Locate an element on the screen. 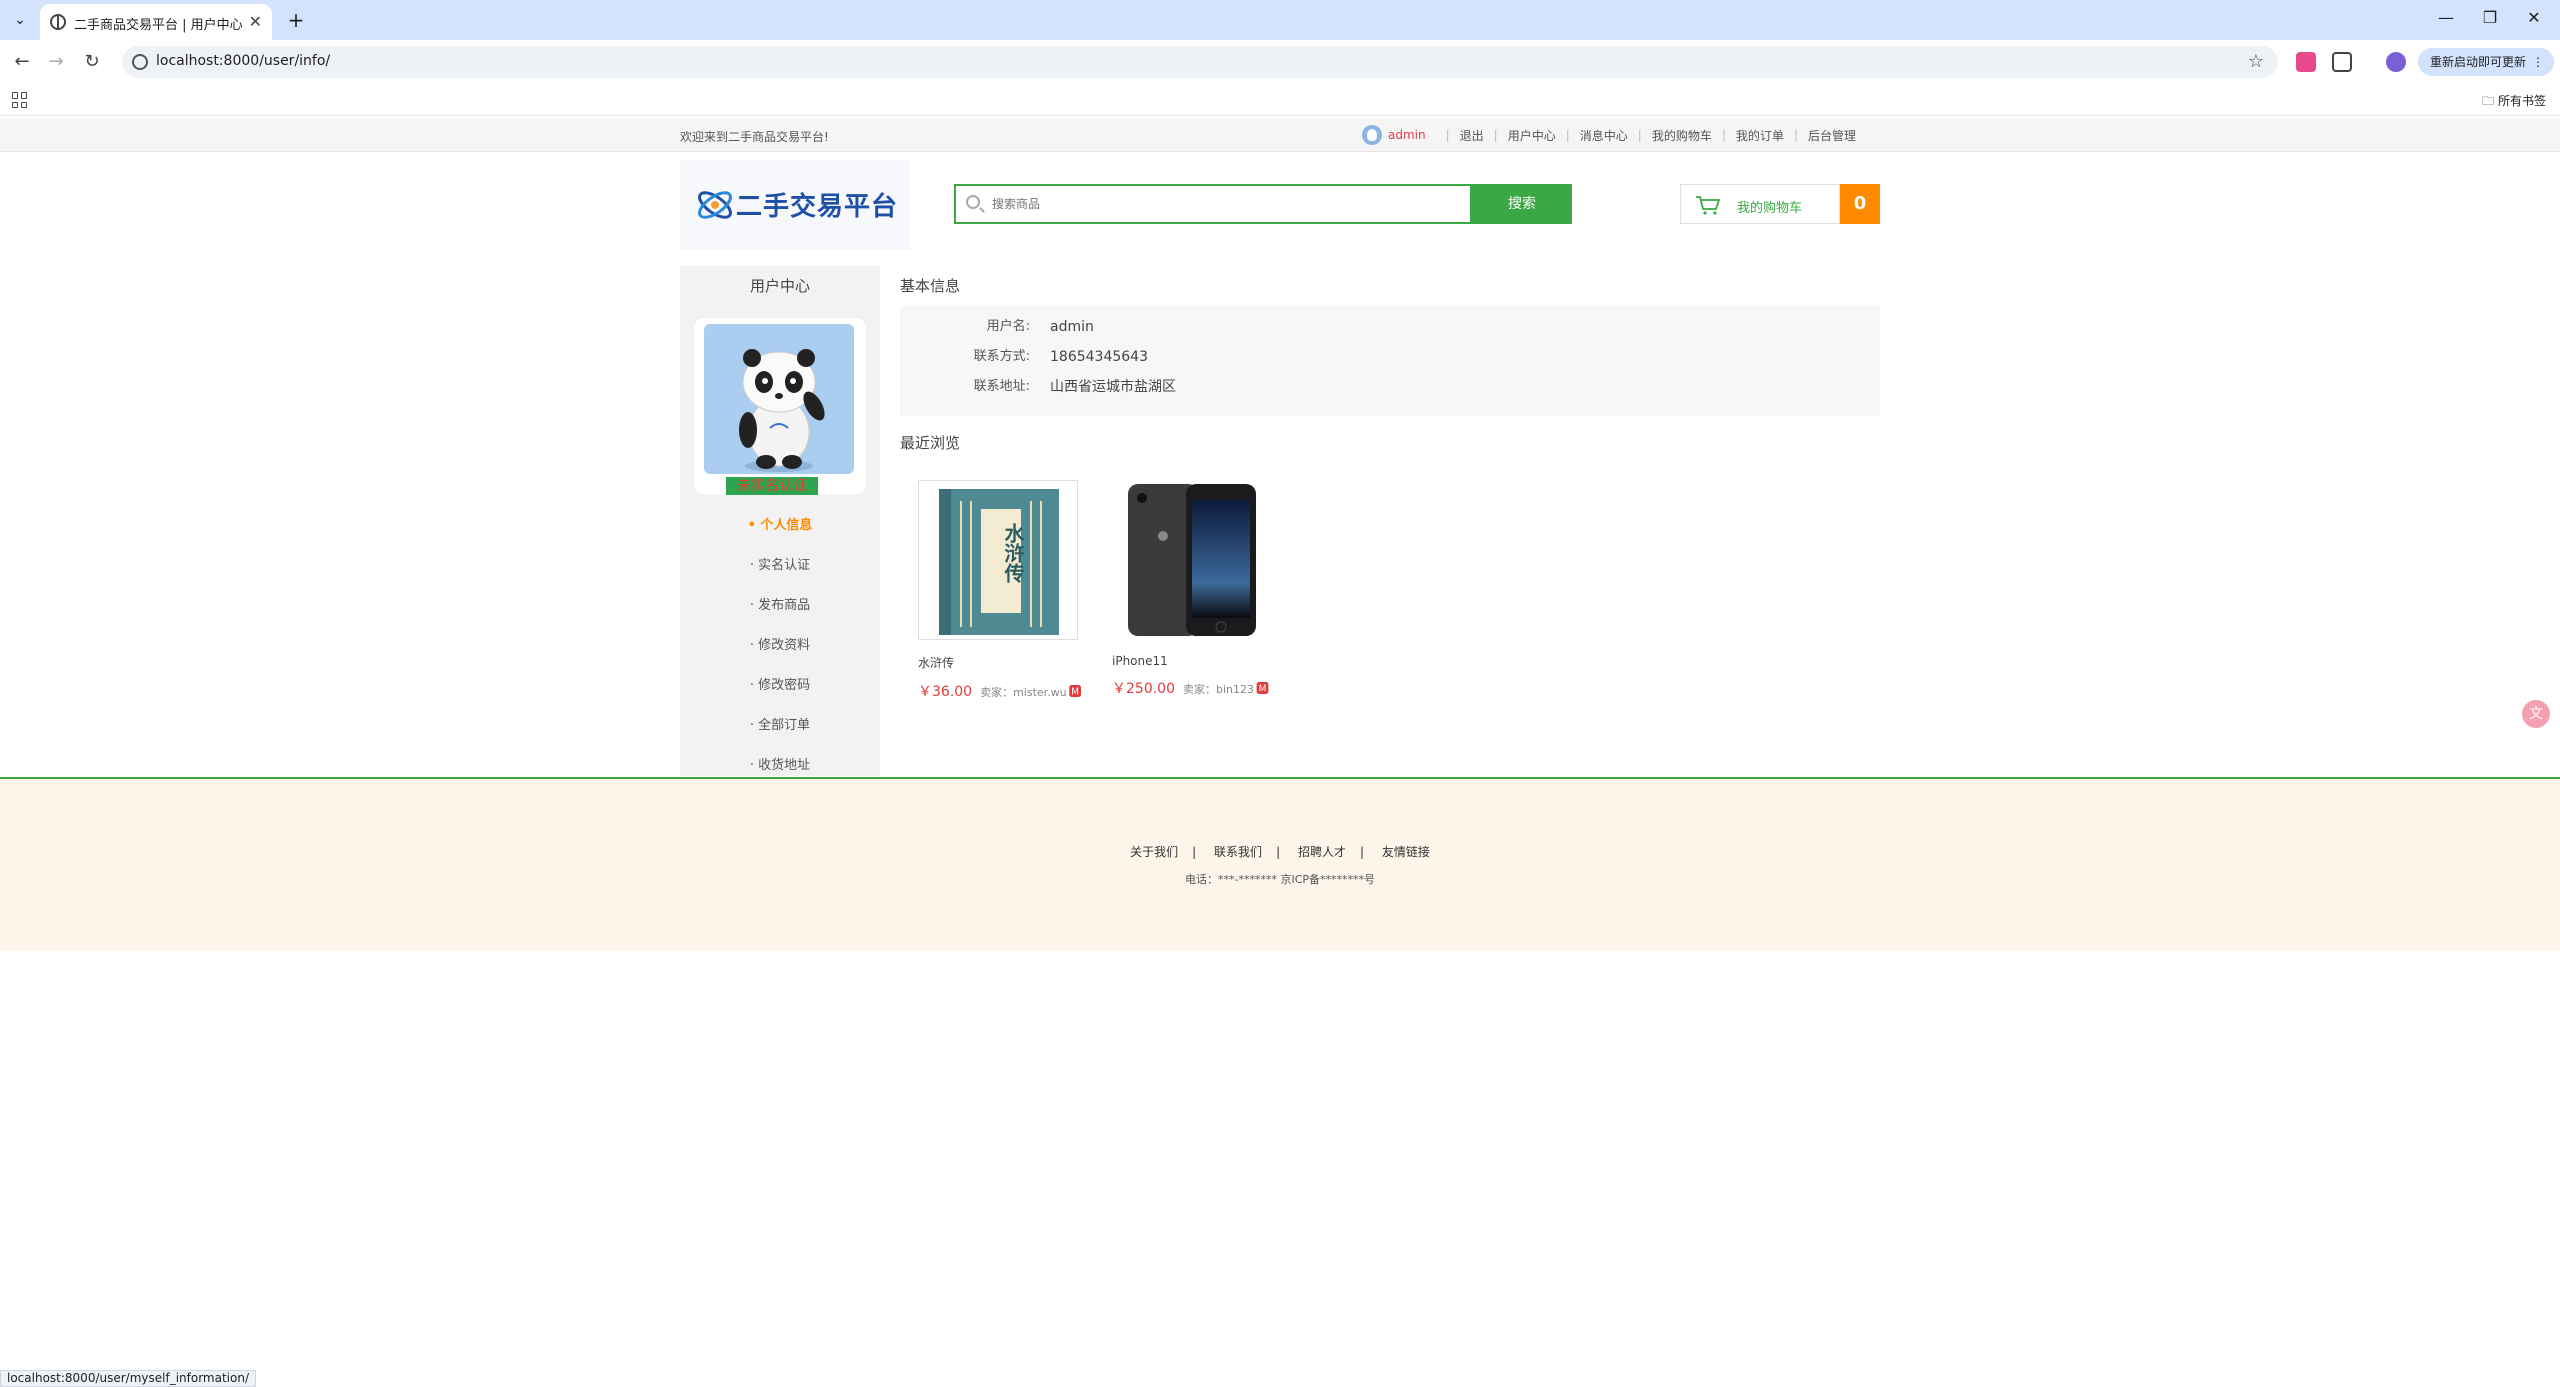  goods-card: 水浒传 水浒传 ￥36.00 卖家：mister.wu 🅼 is located at coordinates (1000, 590).